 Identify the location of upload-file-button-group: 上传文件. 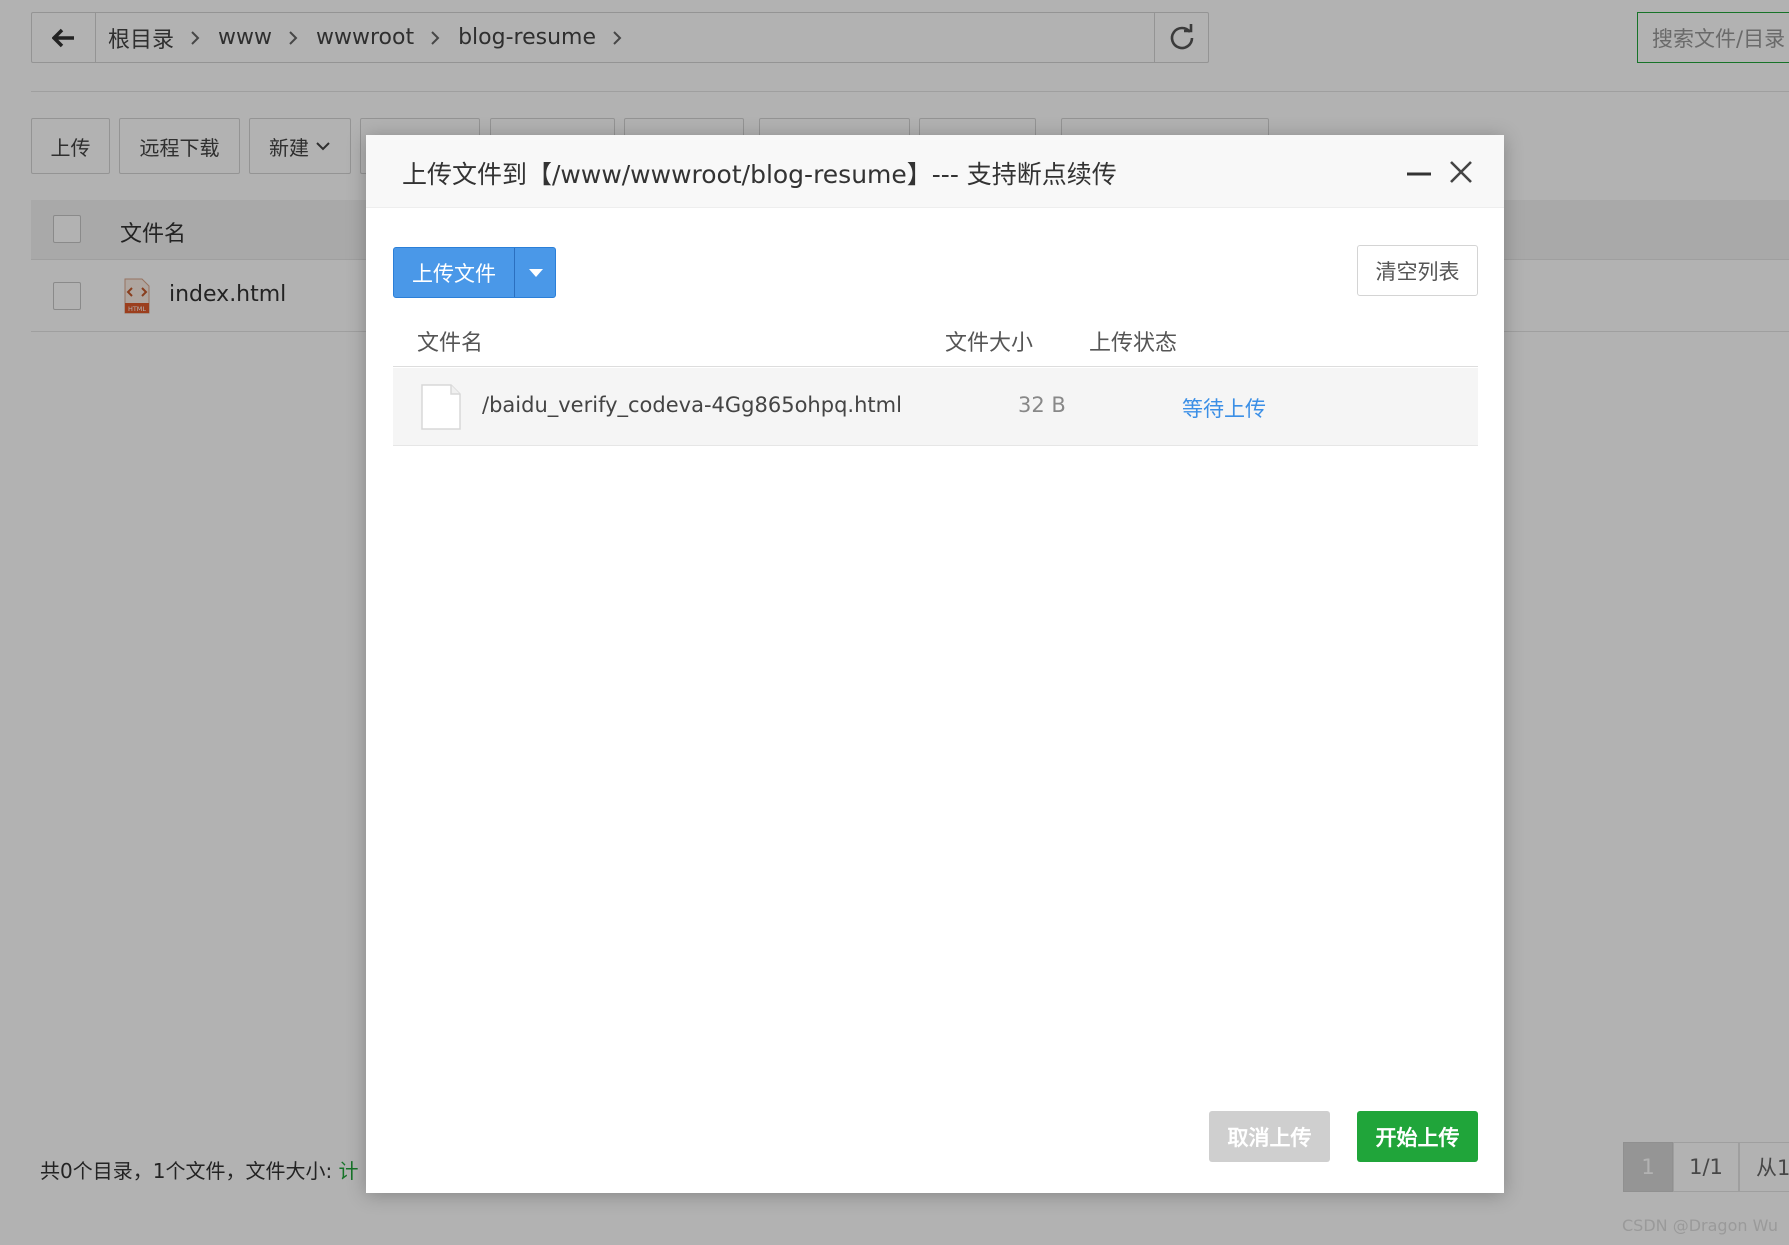
(474, 272).